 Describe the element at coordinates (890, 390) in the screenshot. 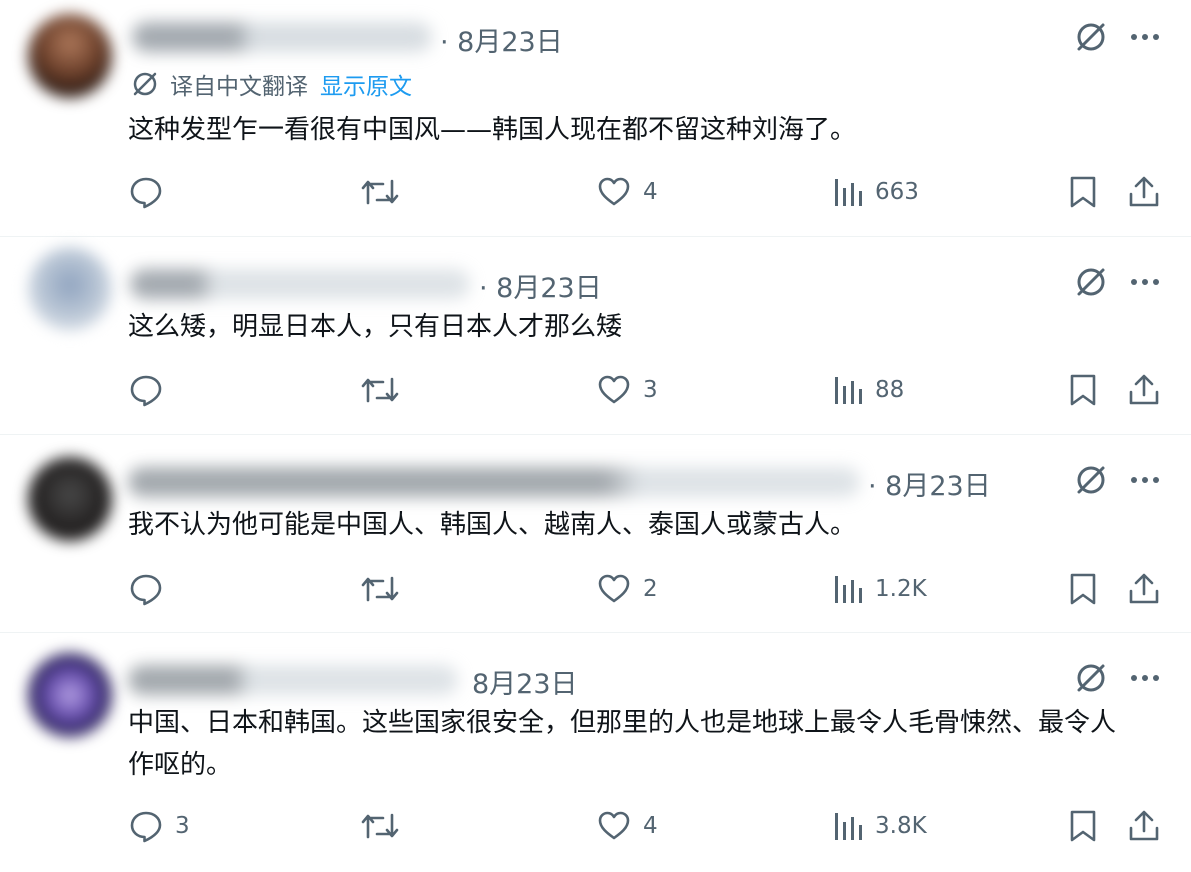

I see `views-count: 88` at that location.